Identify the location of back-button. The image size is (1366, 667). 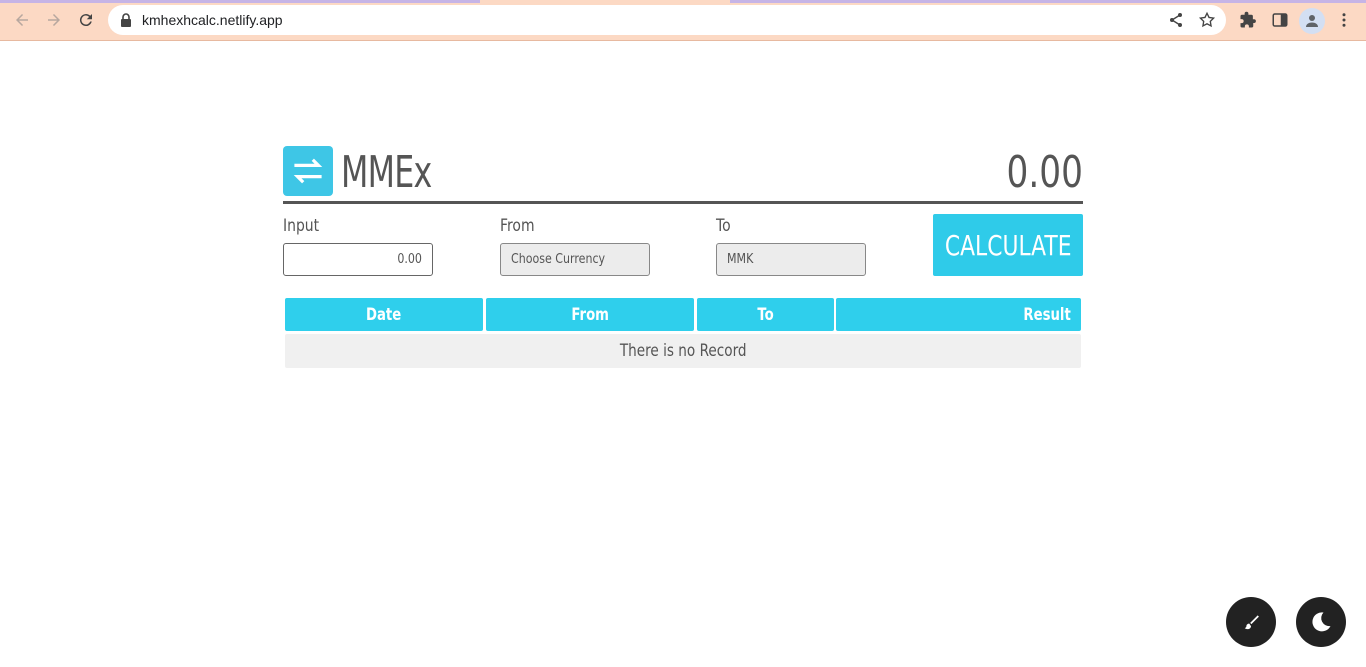
(22, 20).